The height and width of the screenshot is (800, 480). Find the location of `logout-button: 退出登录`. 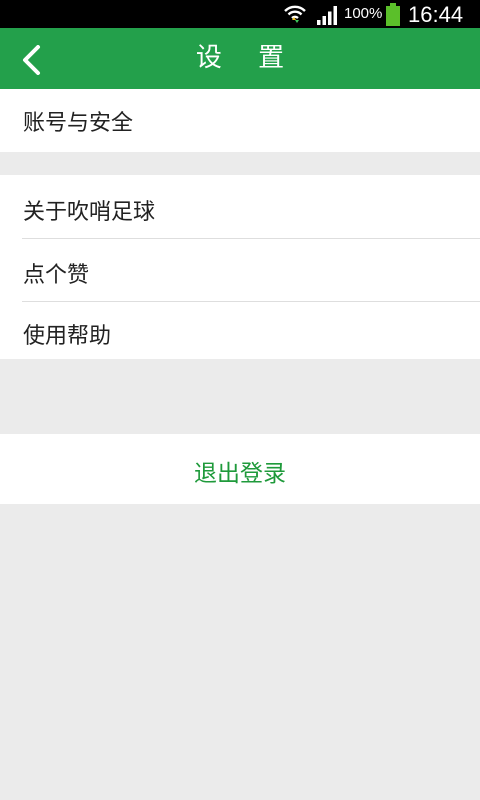

logout-button: 退出登录 is located at coordinates (240, 469).